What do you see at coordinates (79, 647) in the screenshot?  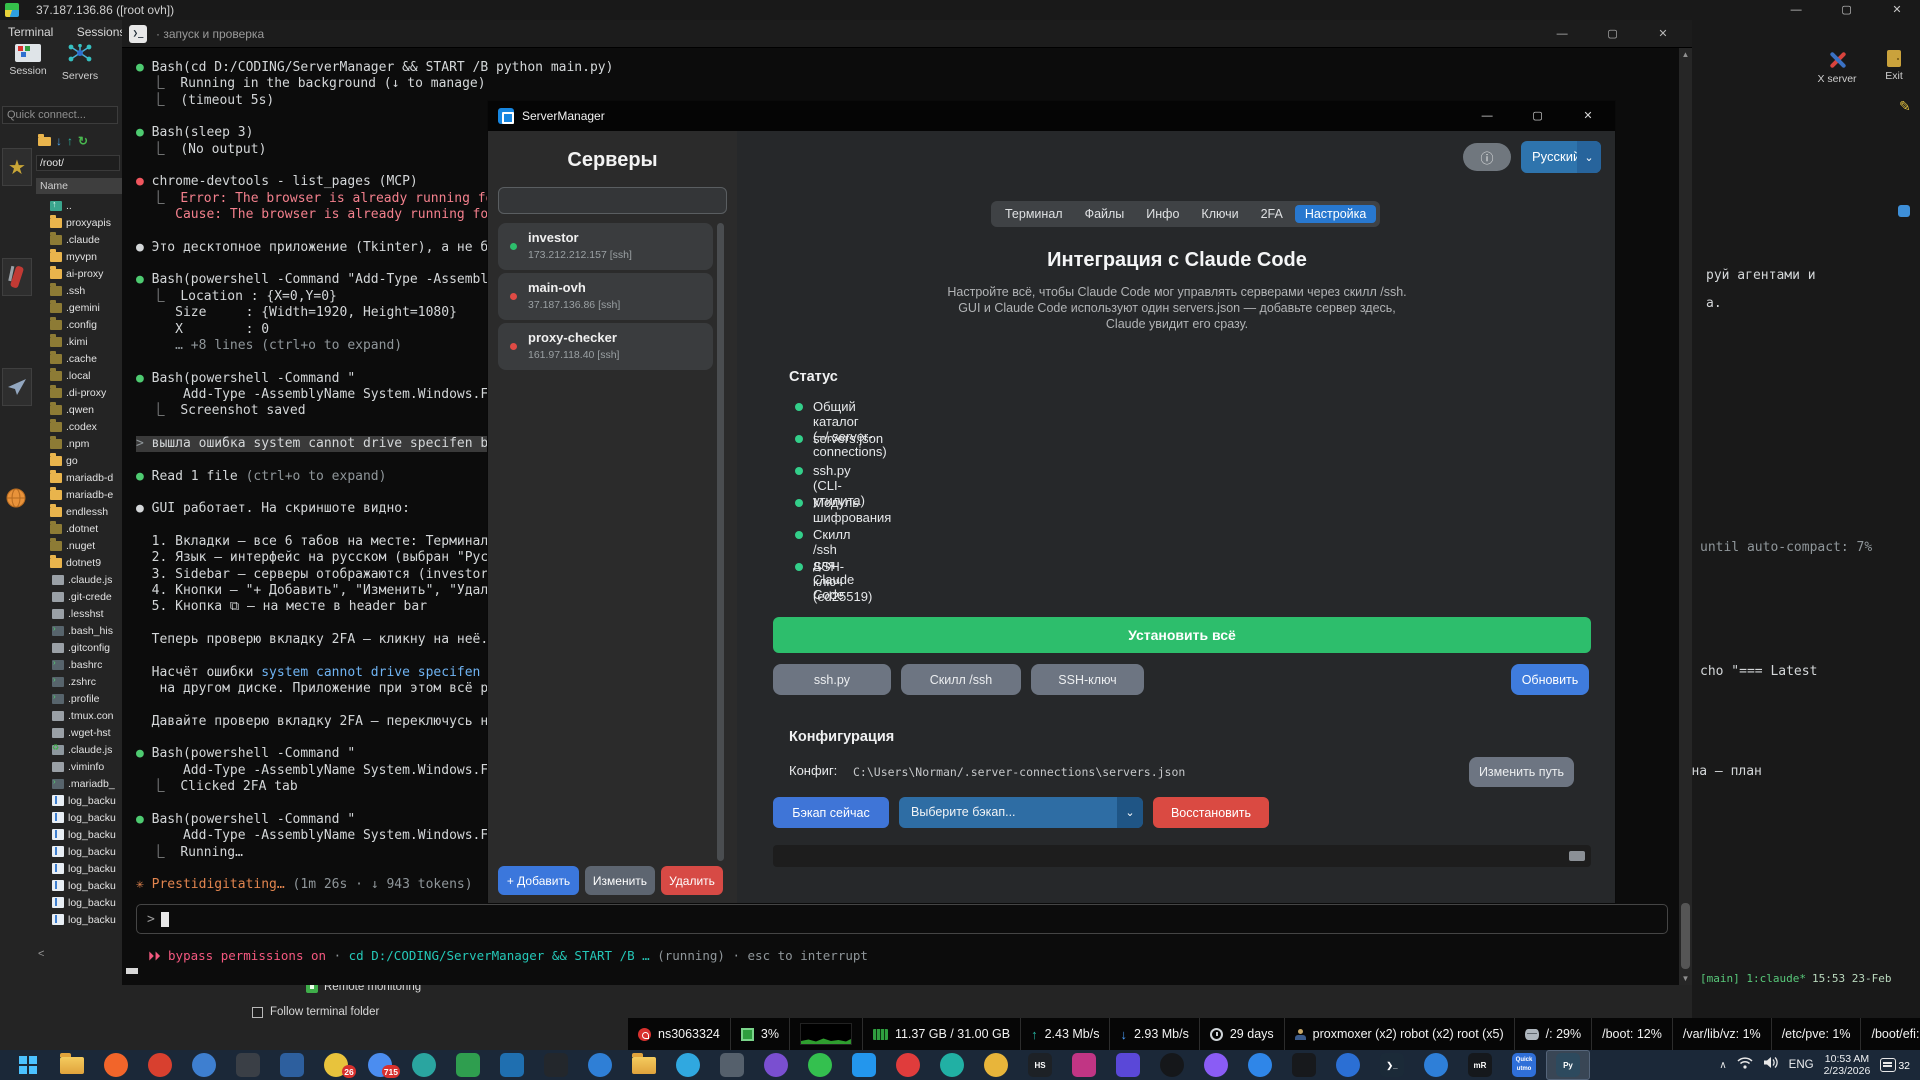 I see `file-item: .gitconfig` at bounding box center [79, 647].